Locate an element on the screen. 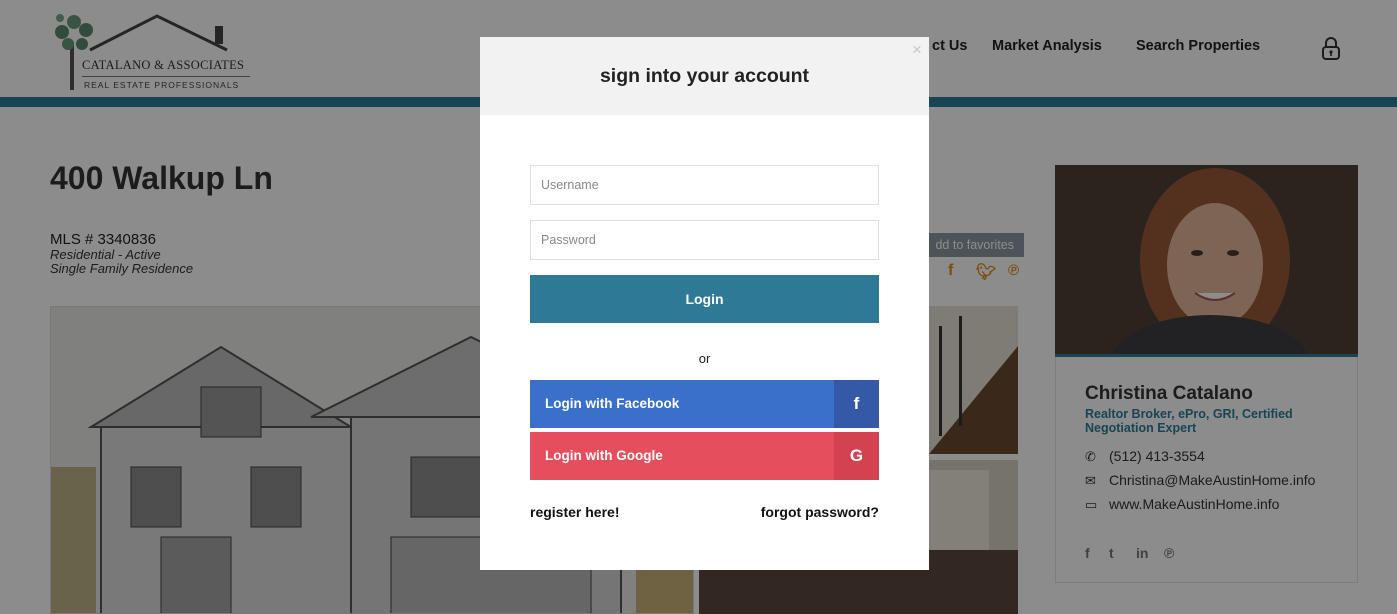 This screenshot has height=614, width=1397. username-input is located at coordinates (704, 185).